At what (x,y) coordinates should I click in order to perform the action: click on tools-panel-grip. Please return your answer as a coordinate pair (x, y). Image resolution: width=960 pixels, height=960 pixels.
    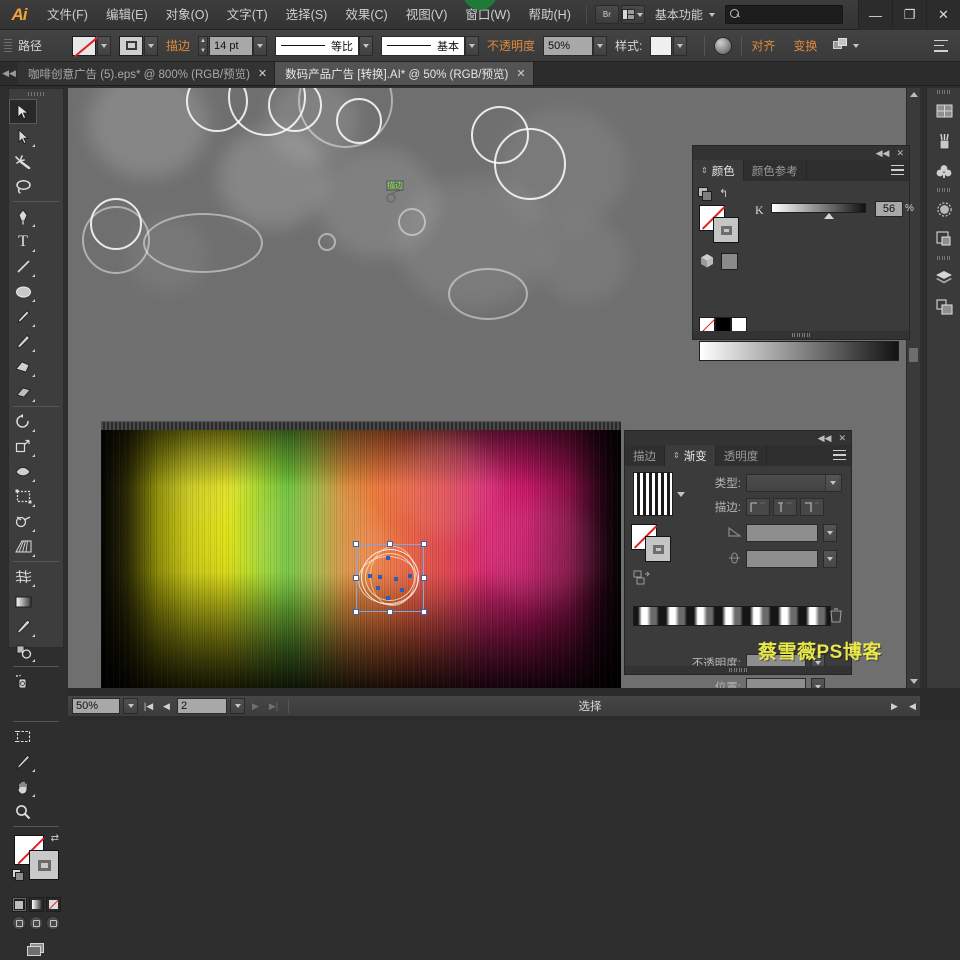
    Looking at the image, I should click on (36, 94).